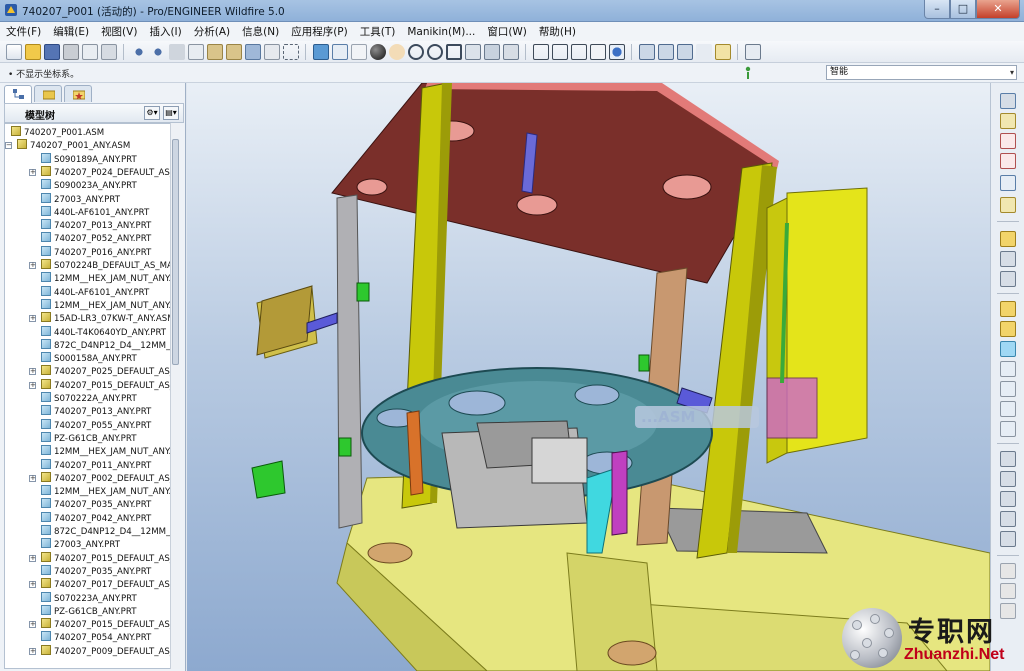 This screenshot has height=671, width=1024. Describe the element at coordinates (1008, 479) in the screenshot. I see `merge-tool-icon` at that location.